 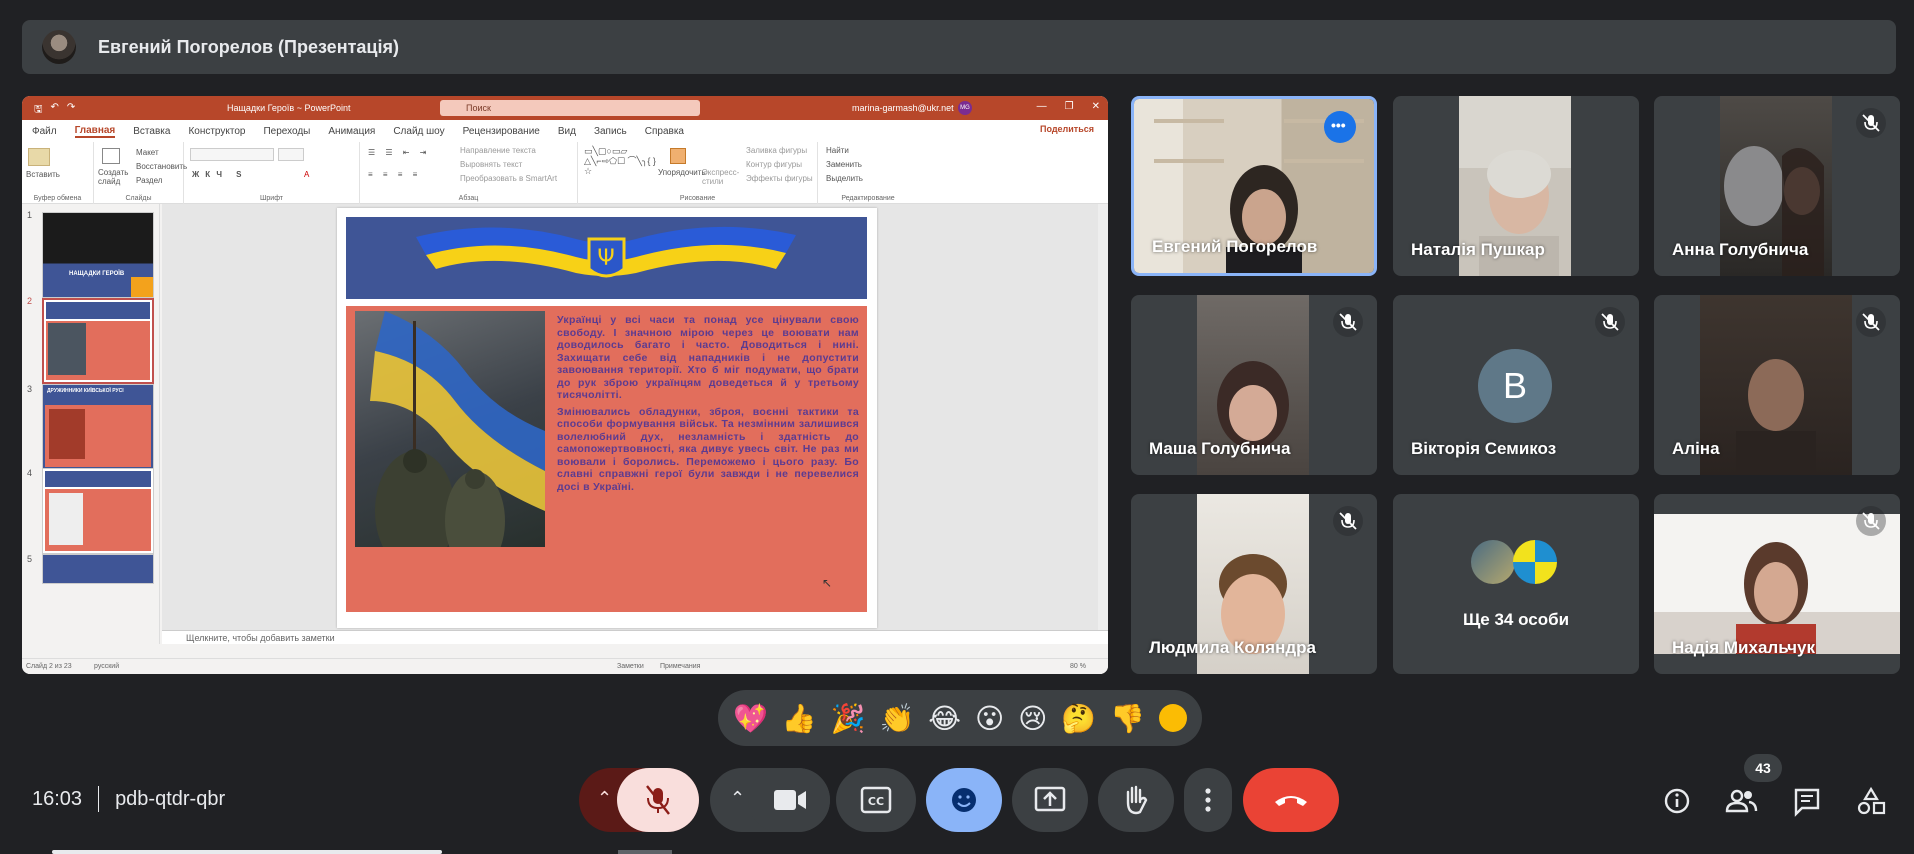 I want to click on text-direction-button: Направление текста, so click(x=498, y=150).